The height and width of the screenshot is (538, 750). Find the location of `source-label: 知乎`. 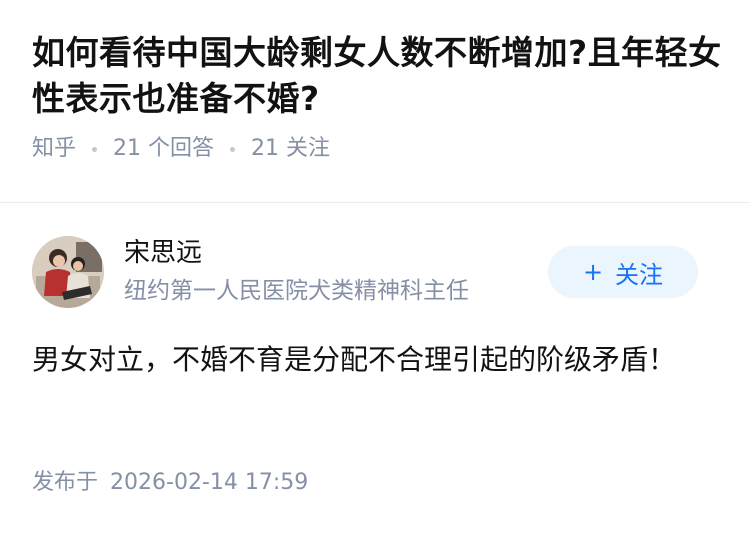

source-label: 知乎 is located at coordinates (54, 149).